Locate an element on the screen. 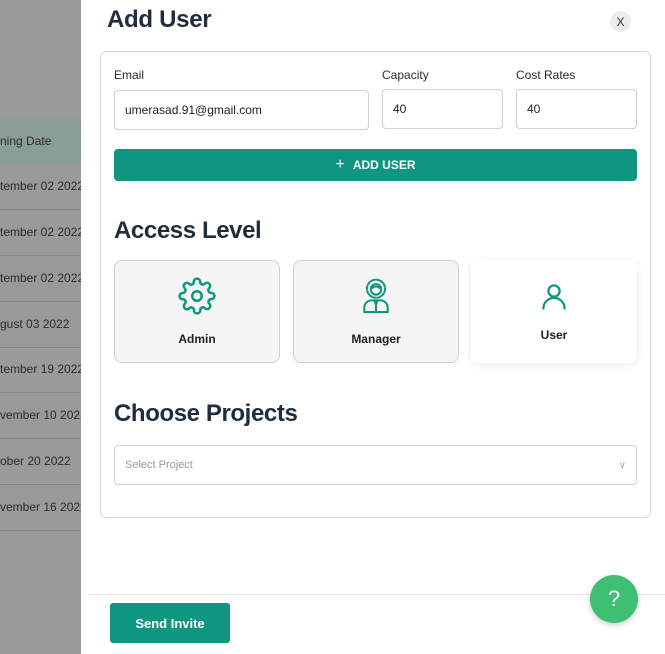  email-field: umerasad.91@gmail.com is located at coordinates (241, 110).